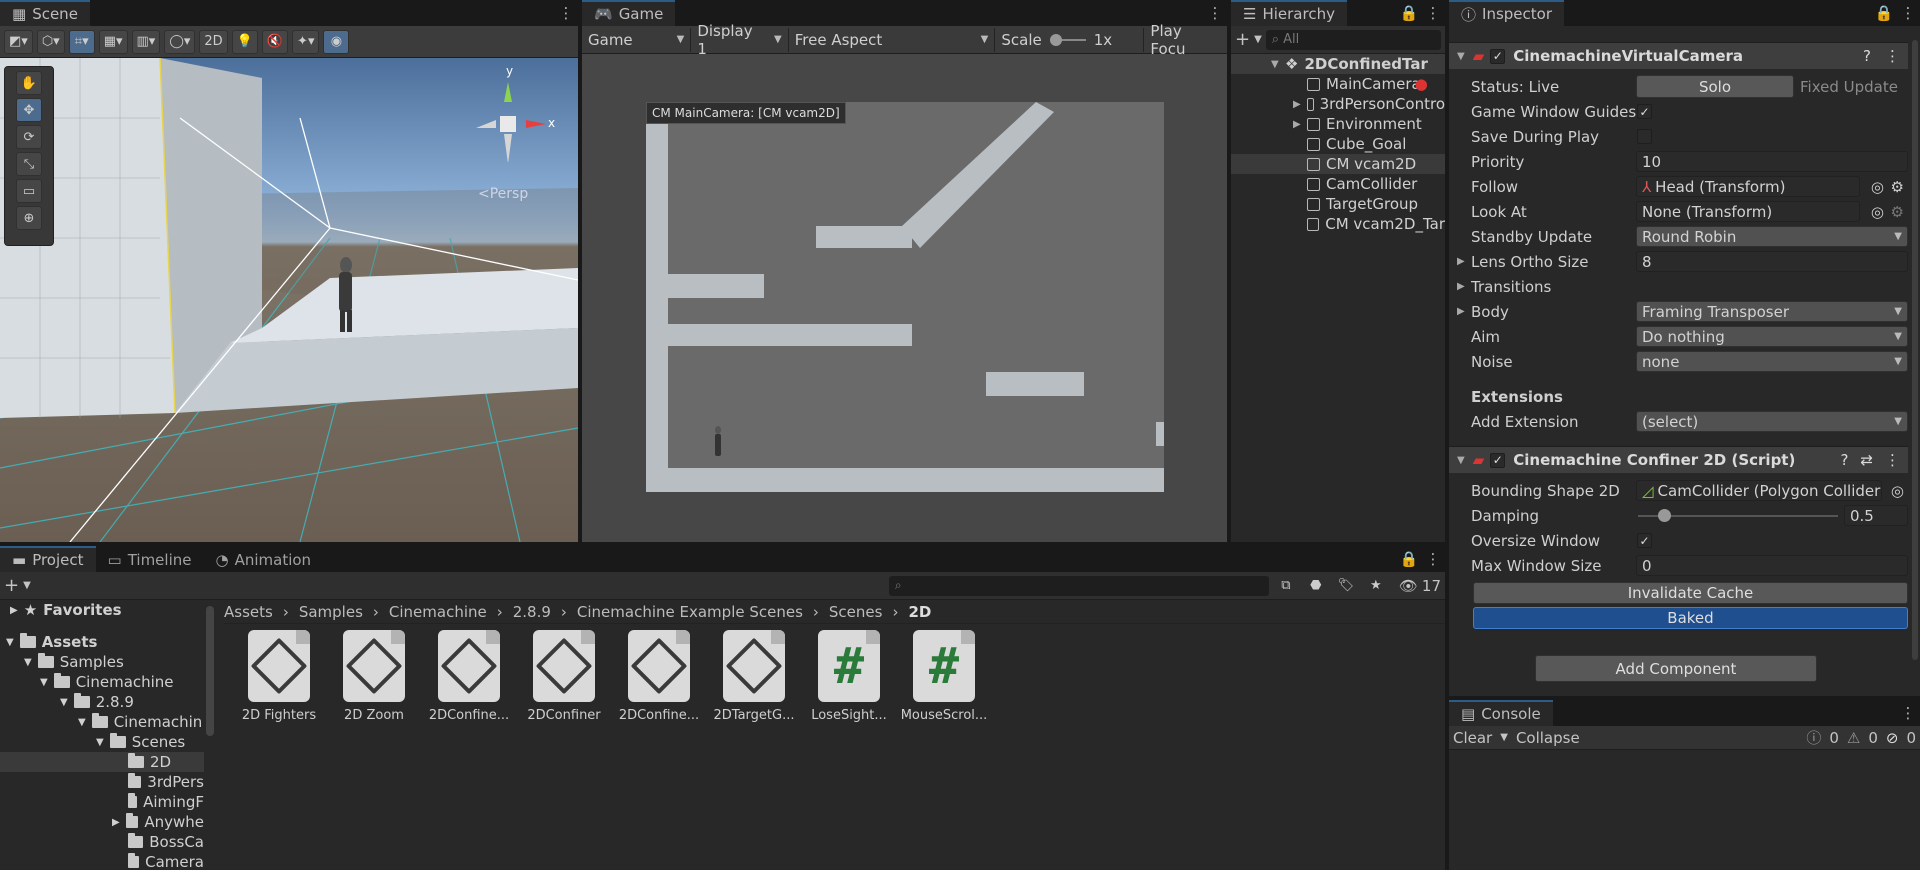 This screenshot has width=1920, height=870. I want to click on tree-item: 3rdPers, so click(102, 782).